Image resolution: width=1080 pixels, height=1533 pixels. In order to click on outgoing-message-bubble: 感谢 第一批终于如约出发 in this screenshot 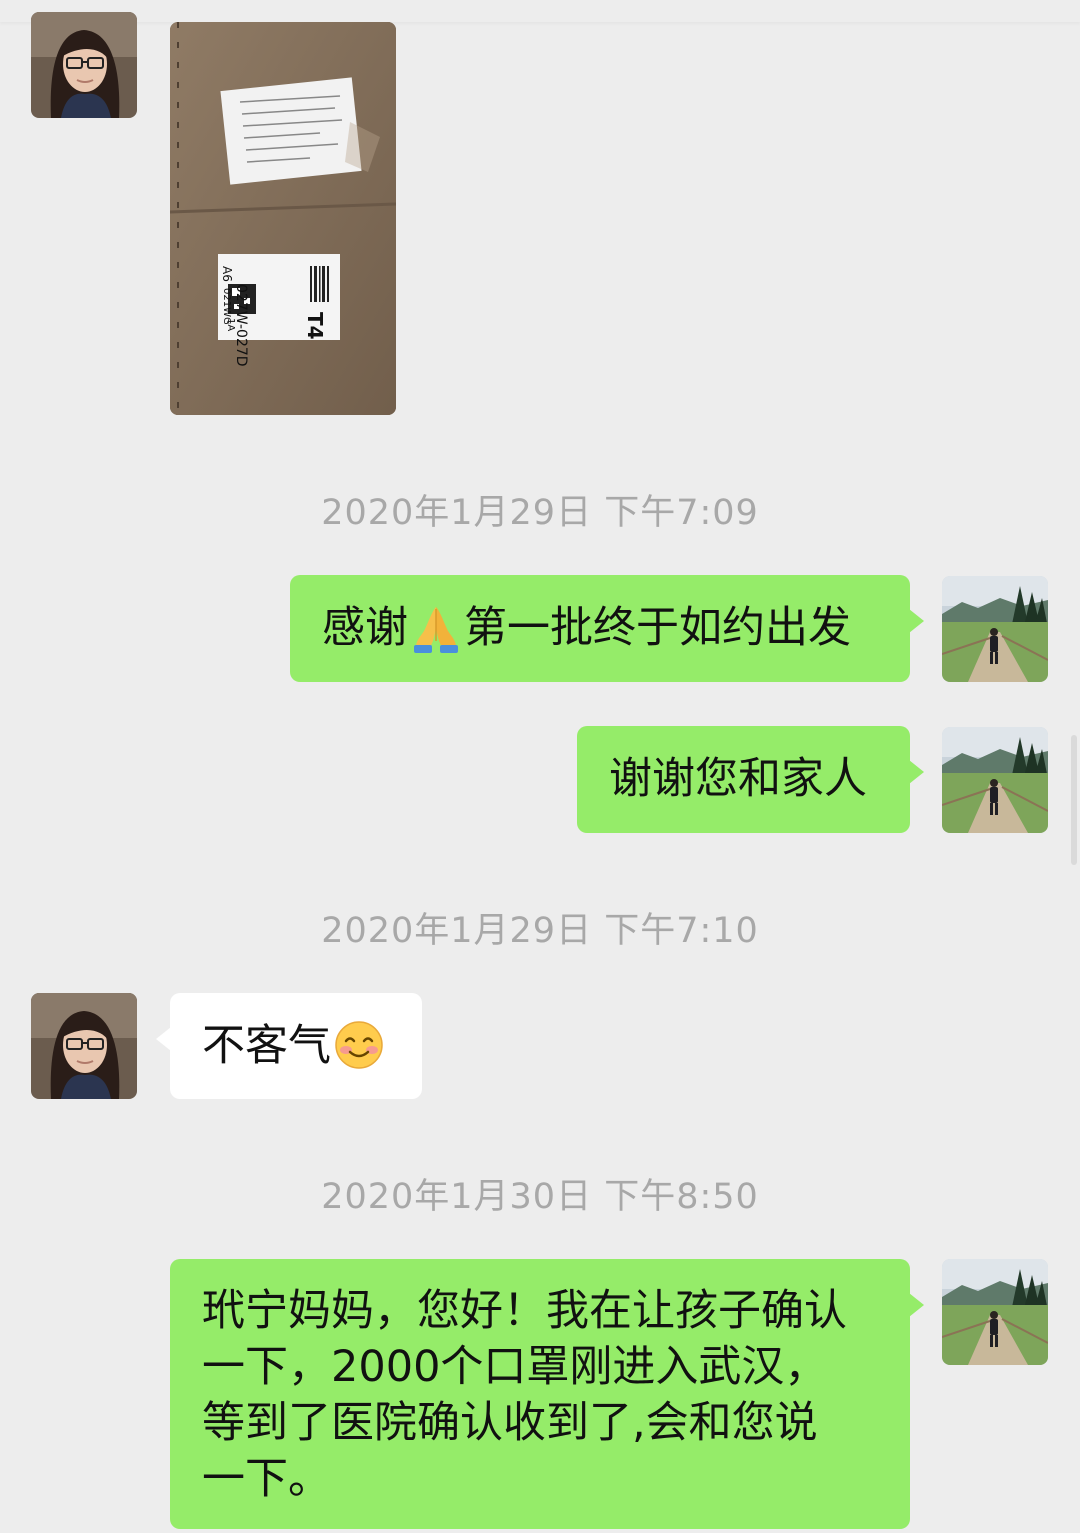, I will do `click(607, 628)`.